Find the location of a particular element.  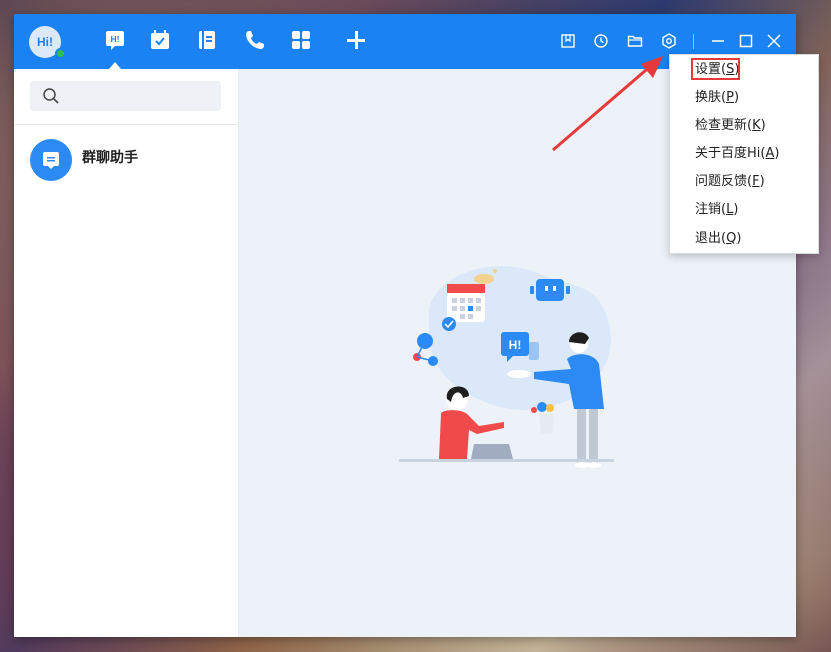

group-assistant-icon is located at coordinates (51, 160).